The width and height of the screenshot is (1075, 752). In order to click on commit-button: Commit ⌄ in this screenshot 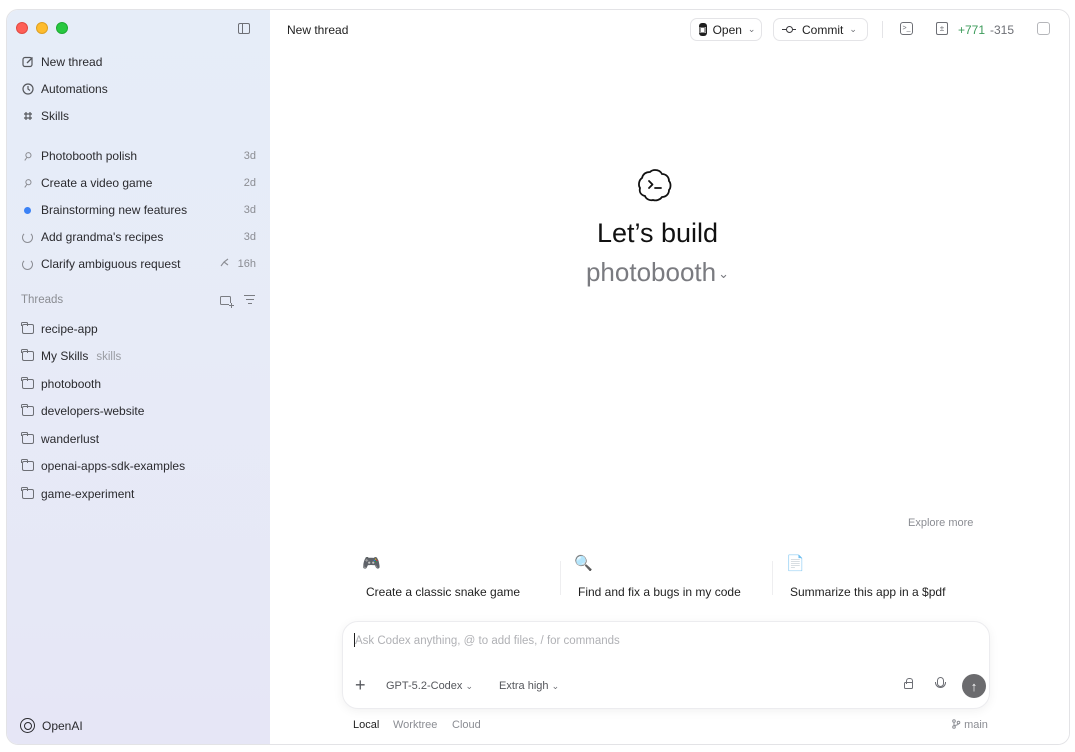, I will do `click(820, 29)`.